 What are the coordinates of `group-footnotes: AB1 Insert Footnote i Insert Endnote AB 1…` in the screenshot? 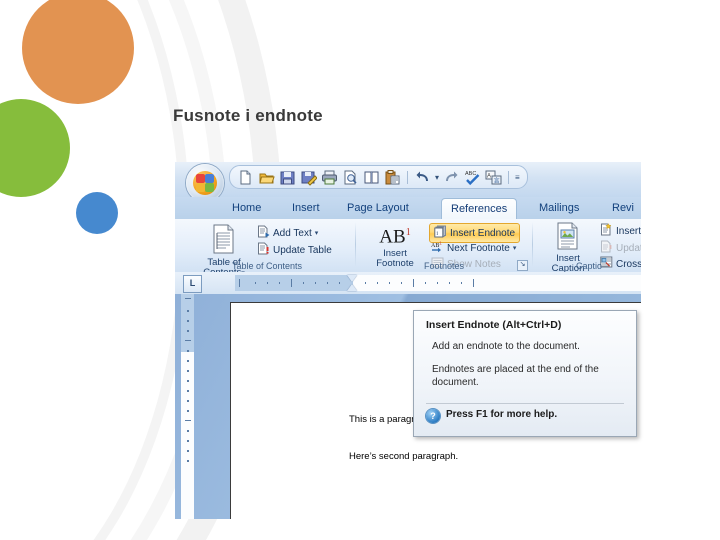 It's located at (444, 245).